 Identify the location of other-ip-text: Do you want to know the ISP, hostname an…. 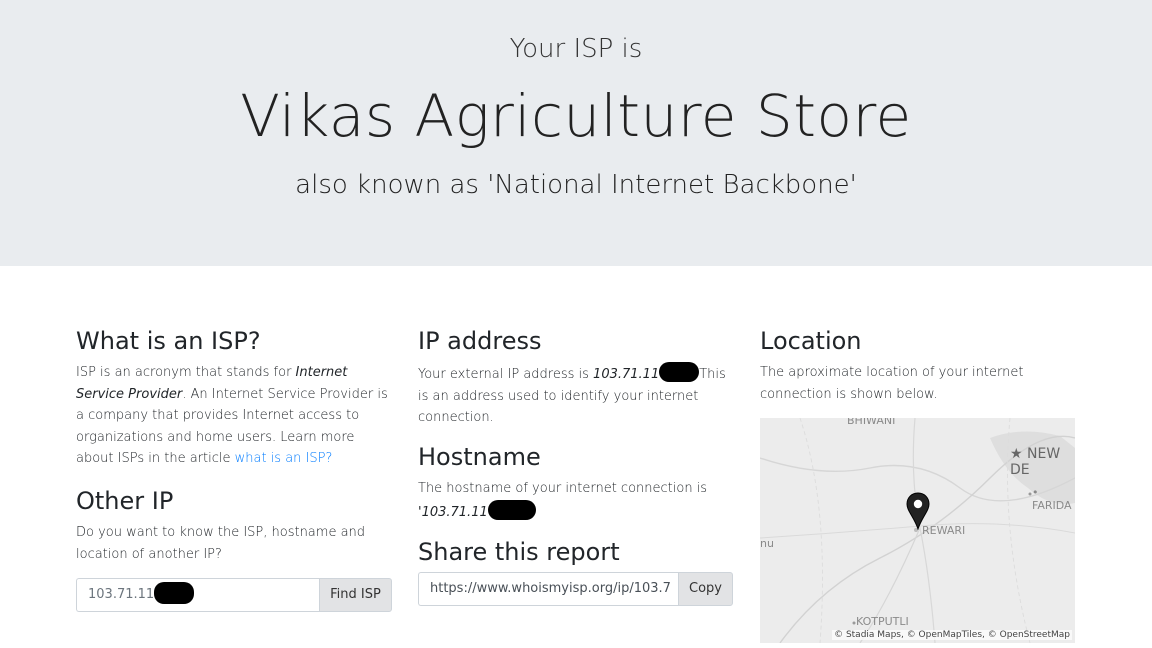
(221, 543).